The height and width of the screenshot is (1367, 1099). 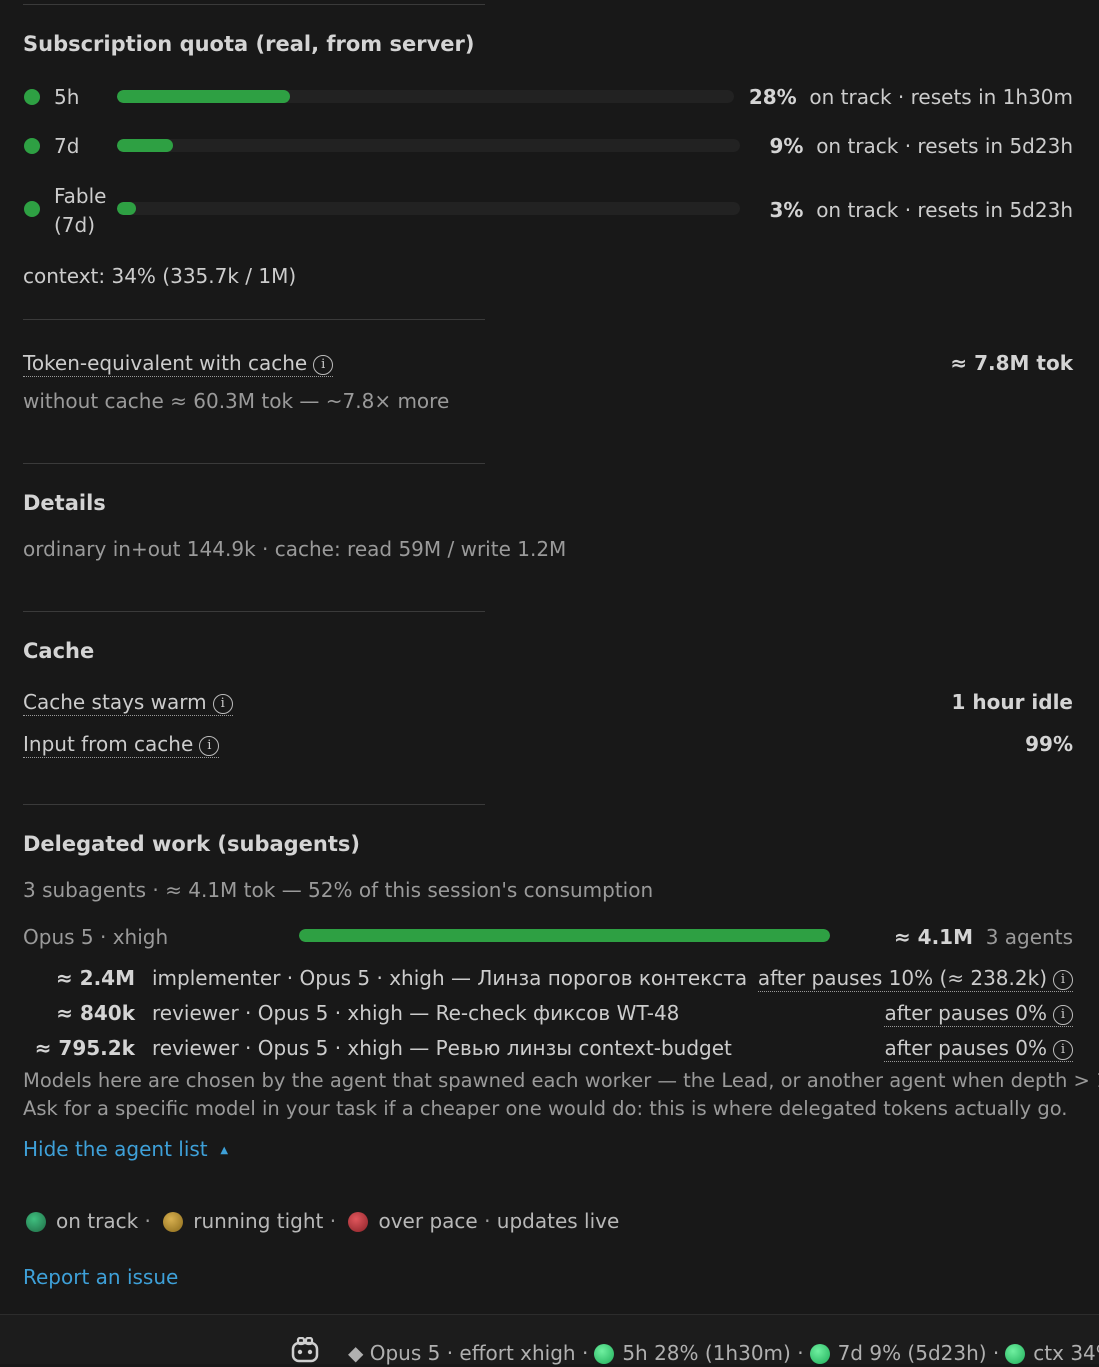 I want to click on statusbar-5h: 5h 28% (1h30m) ·, so click(x=713, y=1353).